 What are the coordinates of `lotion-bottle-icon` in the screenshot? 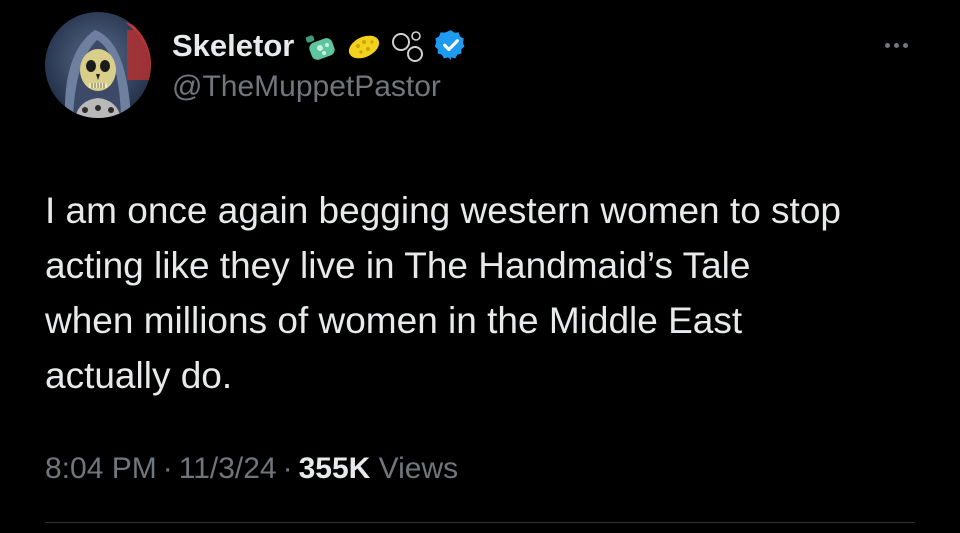 It's located at (320, 46).